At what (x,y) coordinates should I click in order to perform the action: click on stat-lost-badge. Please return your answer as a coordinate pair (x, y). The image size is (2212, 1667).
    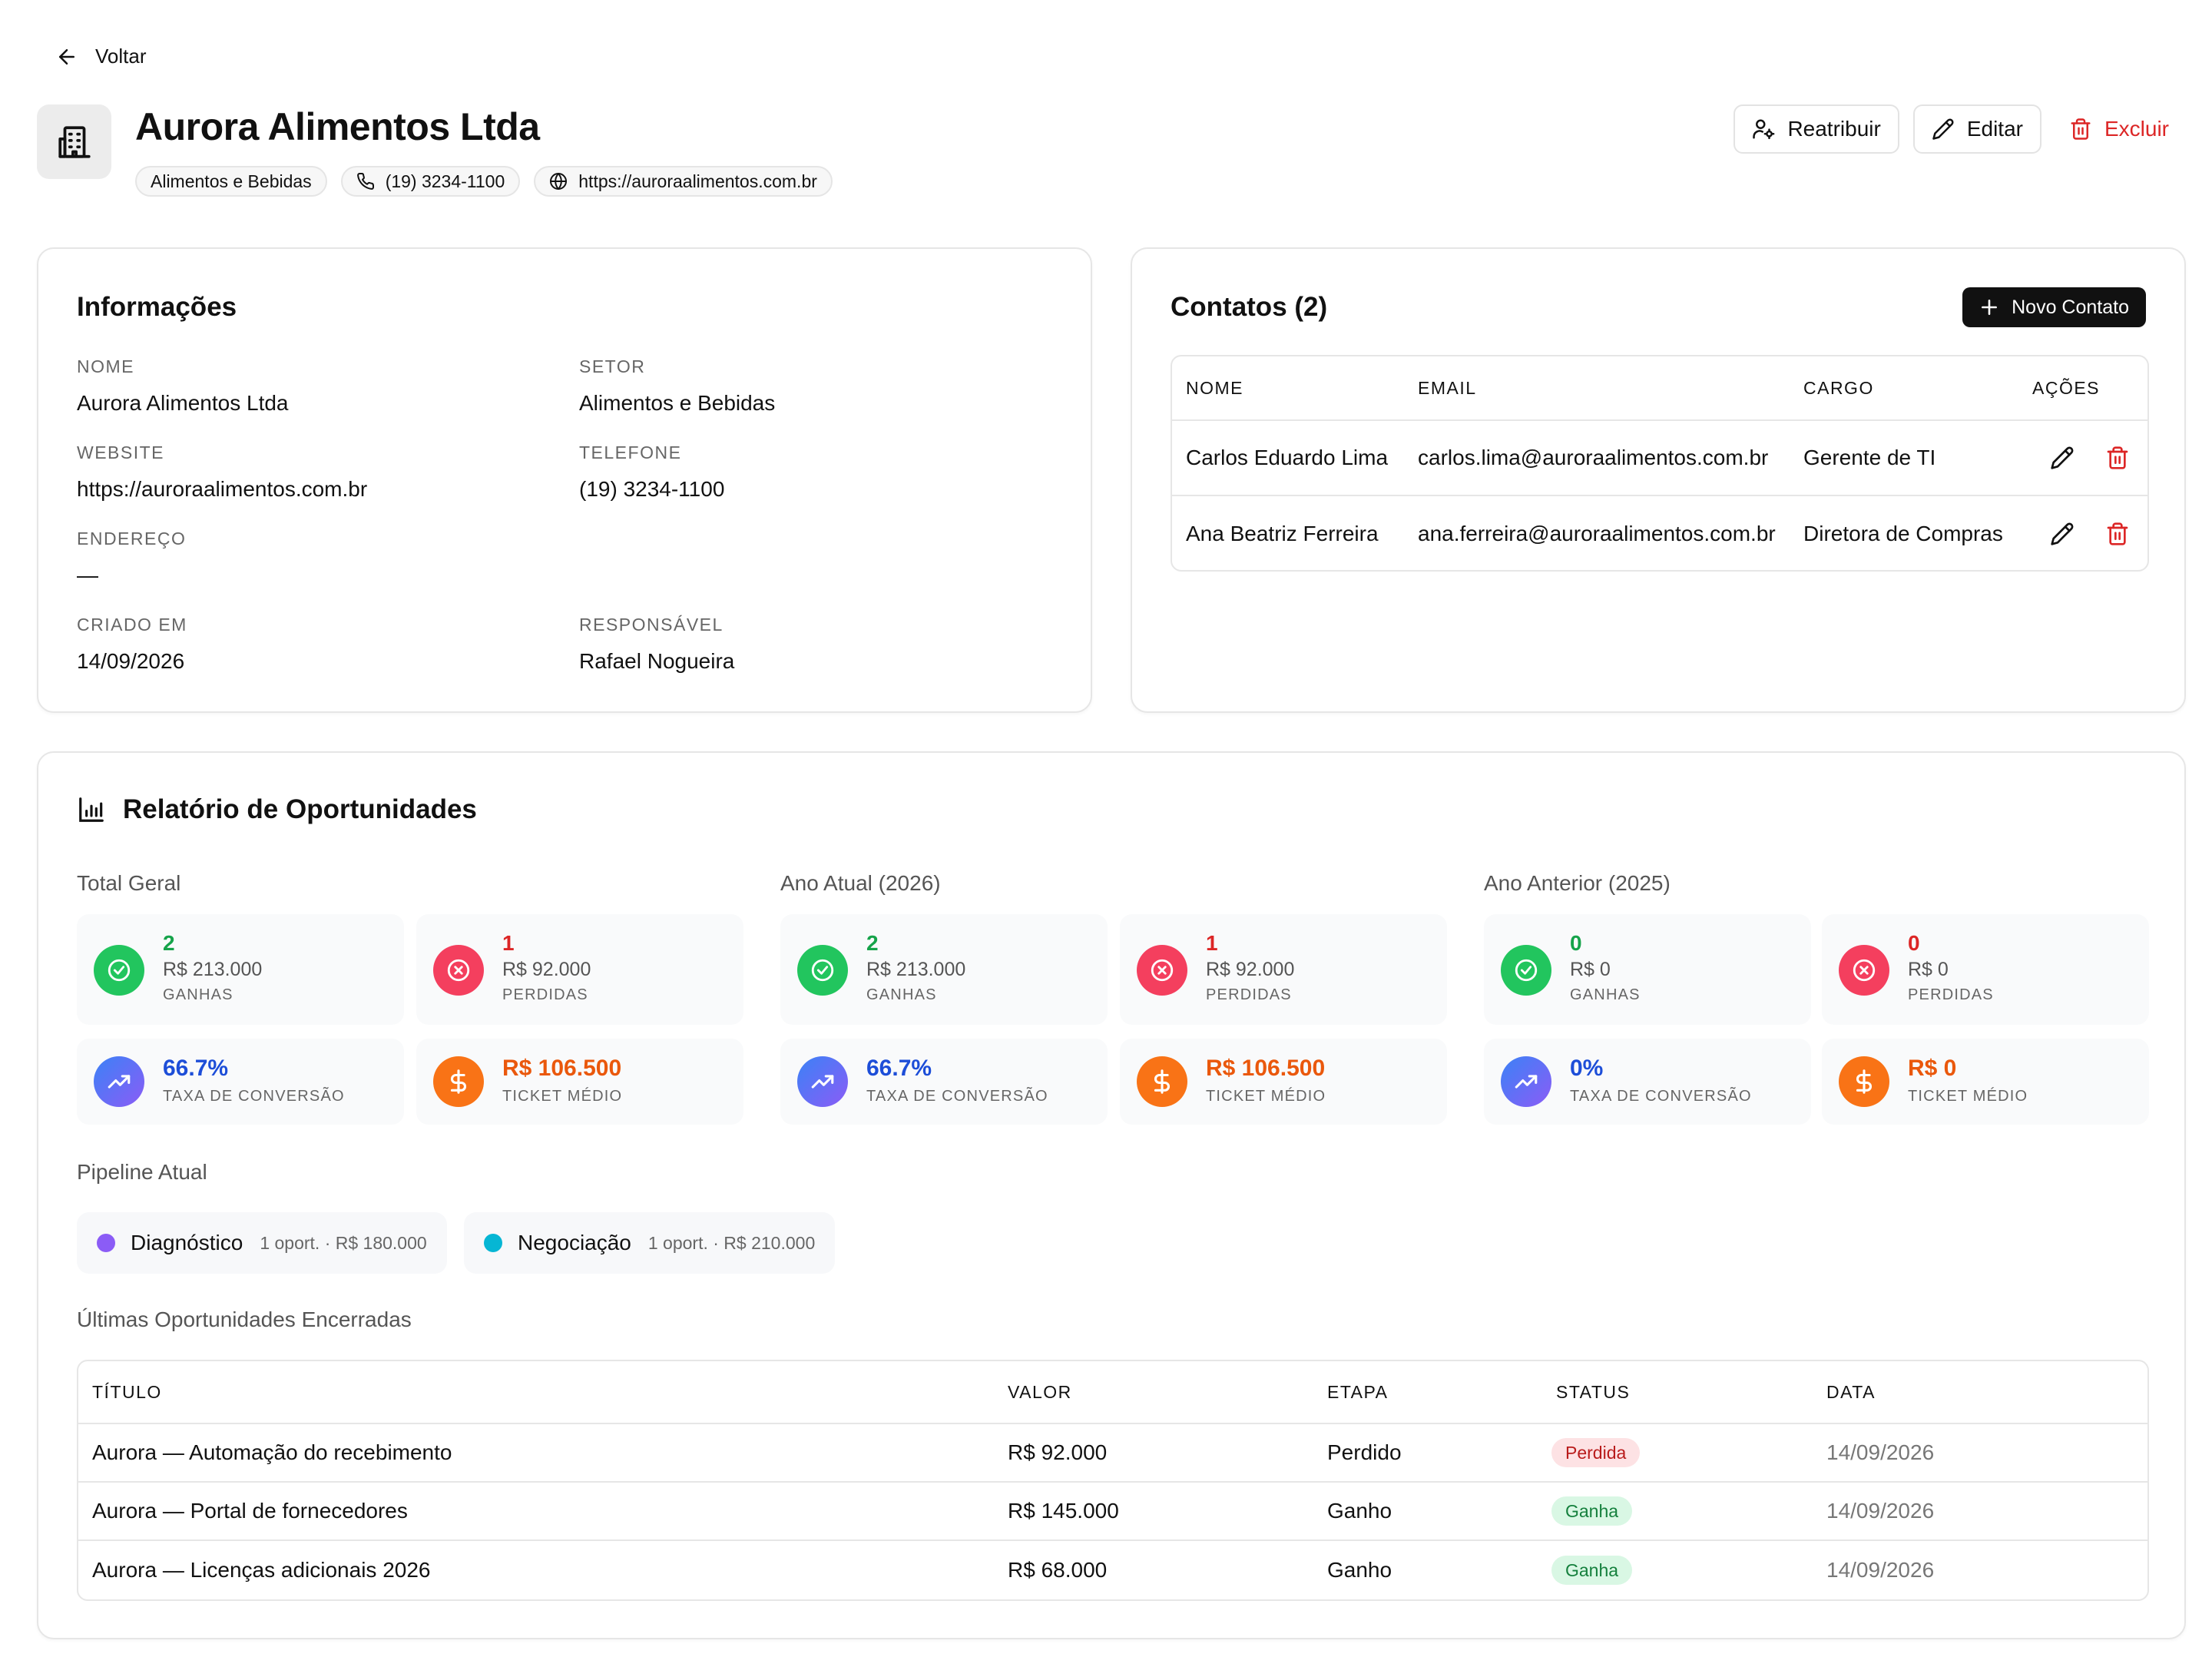
    Looking at the image, I should click on (458, 970).